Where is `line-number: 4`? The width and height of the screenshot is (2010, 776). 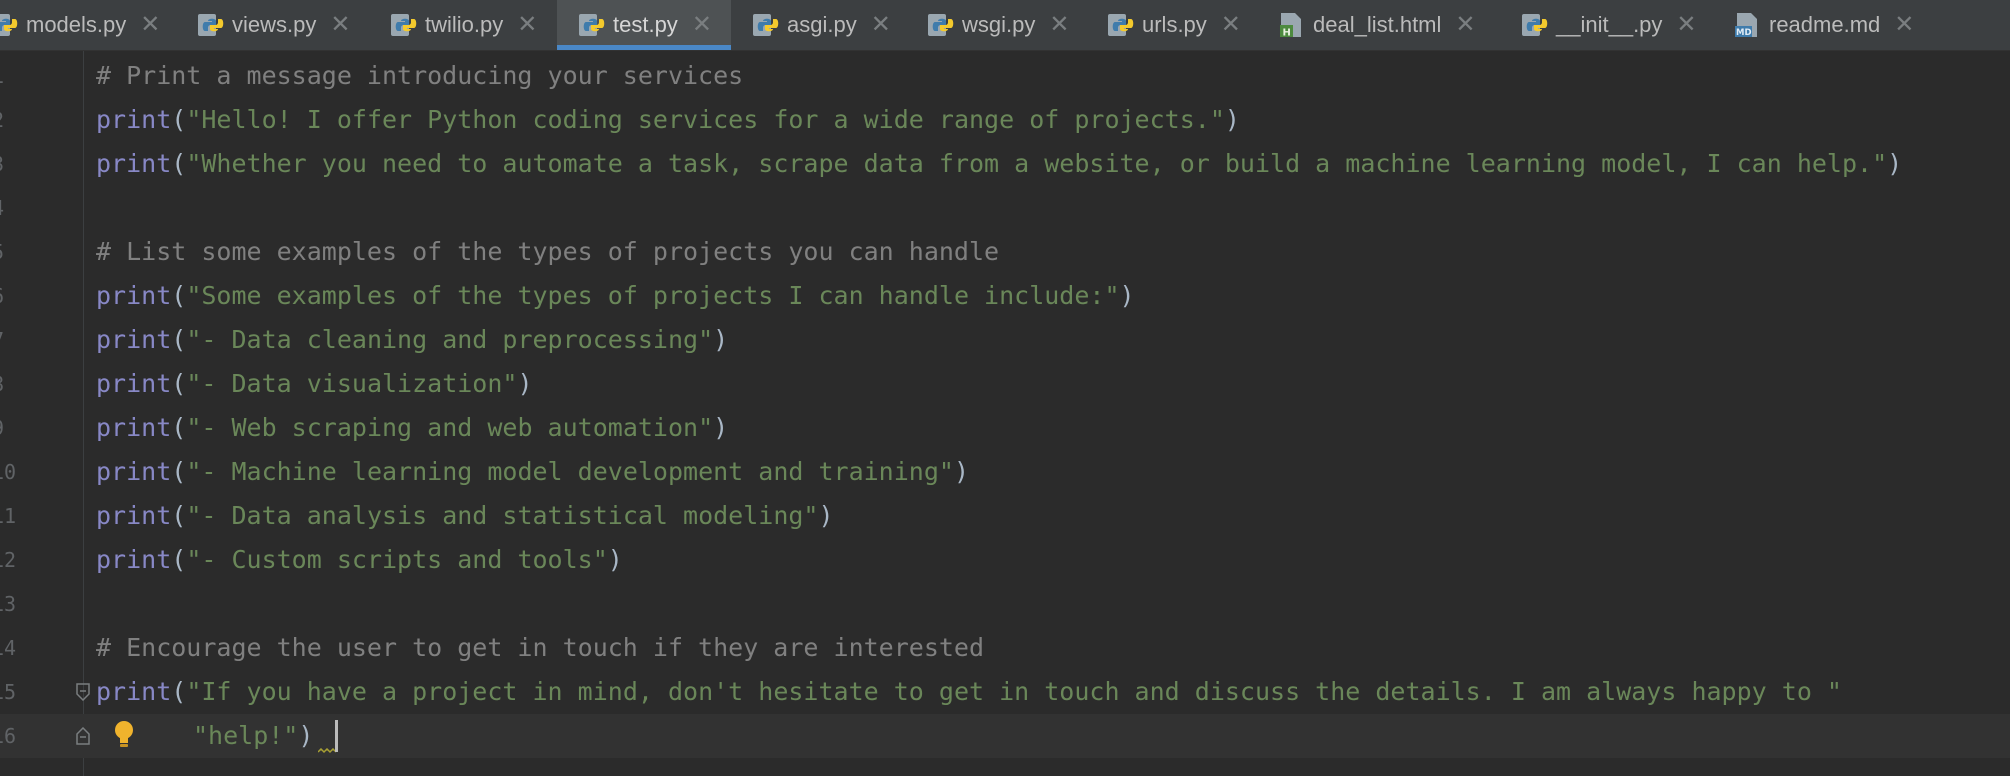 line-number: 4 is located at coordinates (6, 208).